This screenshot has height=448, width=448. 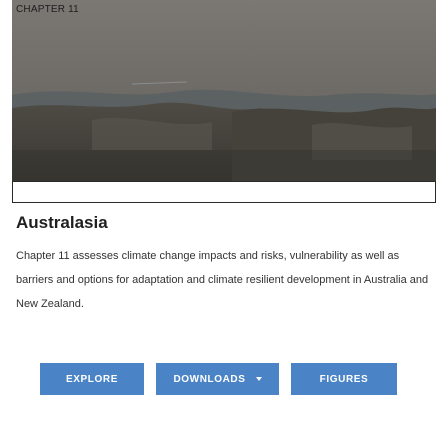 I want to click on figures-button: FIGURES, so click(x=344, y=379).